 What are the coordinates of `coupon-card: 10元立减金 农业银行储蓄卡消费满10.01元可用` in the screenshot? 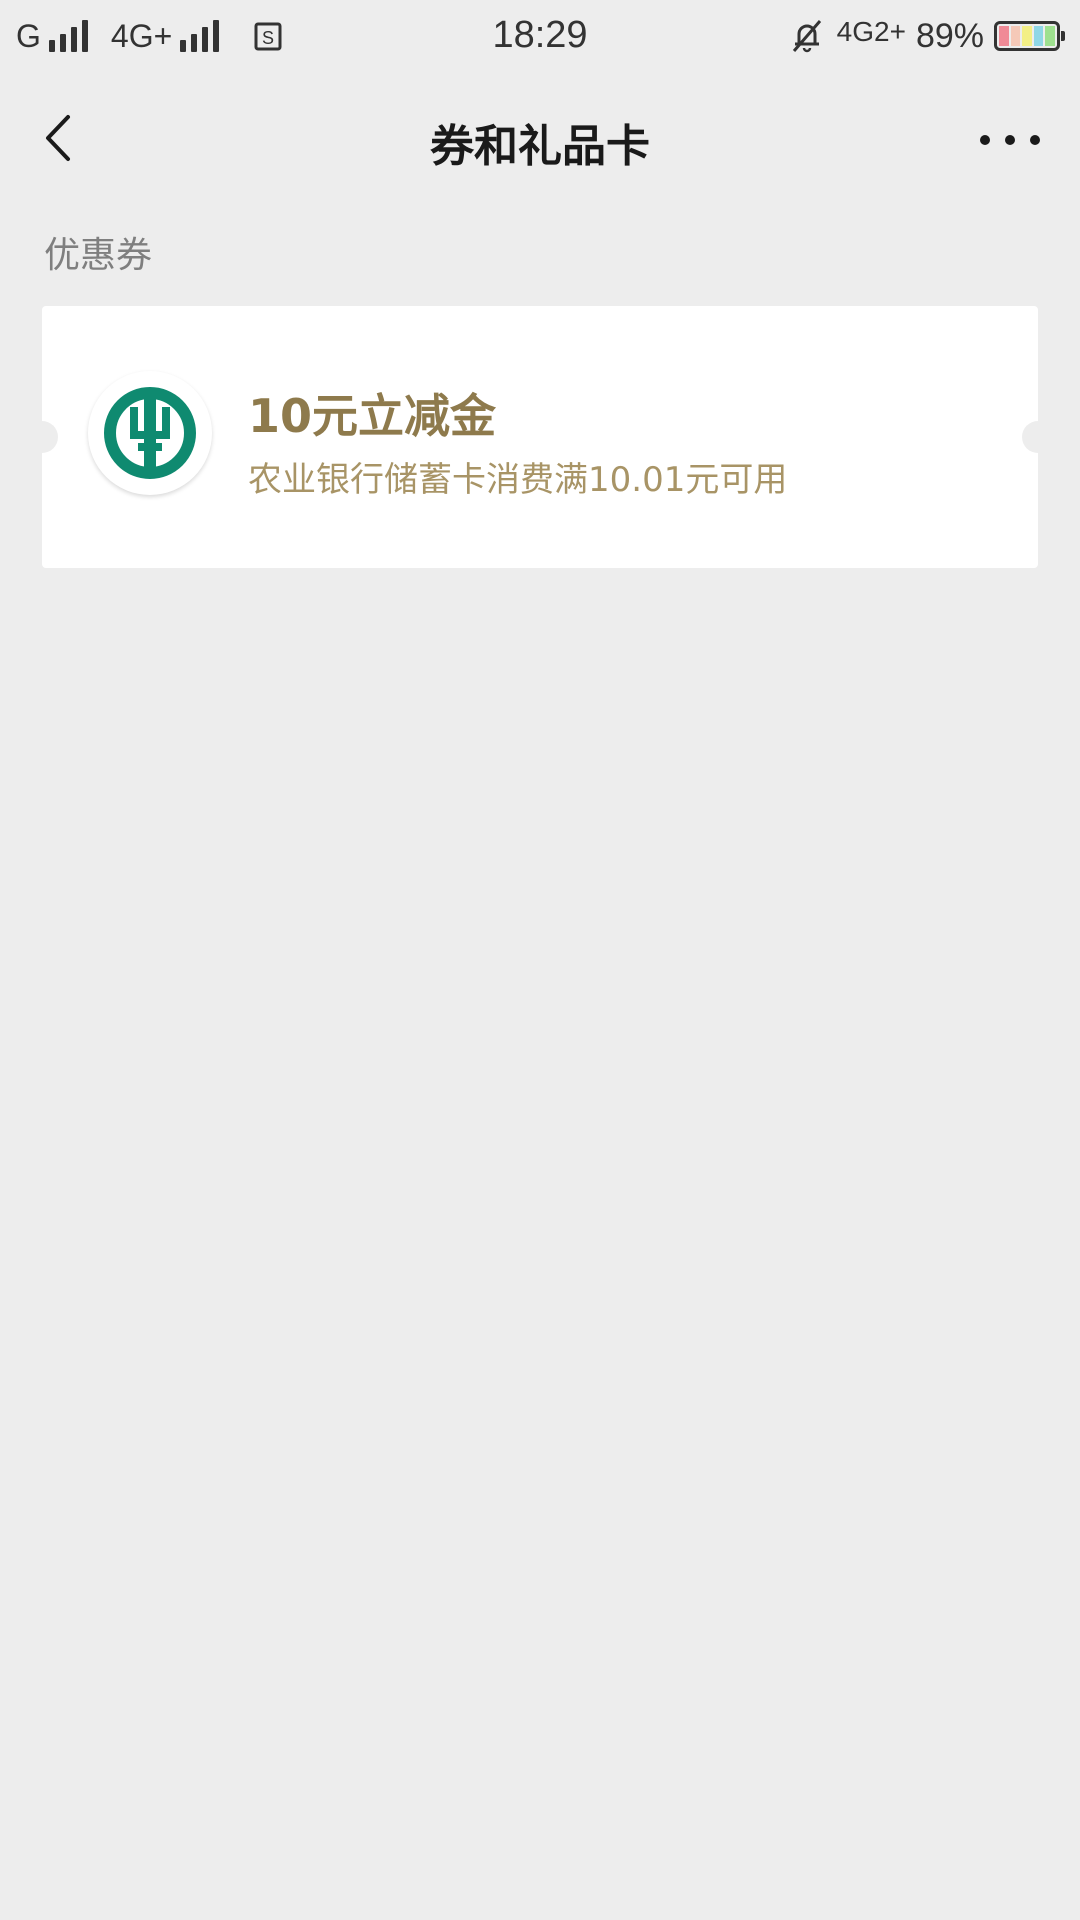 It's located at (540, 437).